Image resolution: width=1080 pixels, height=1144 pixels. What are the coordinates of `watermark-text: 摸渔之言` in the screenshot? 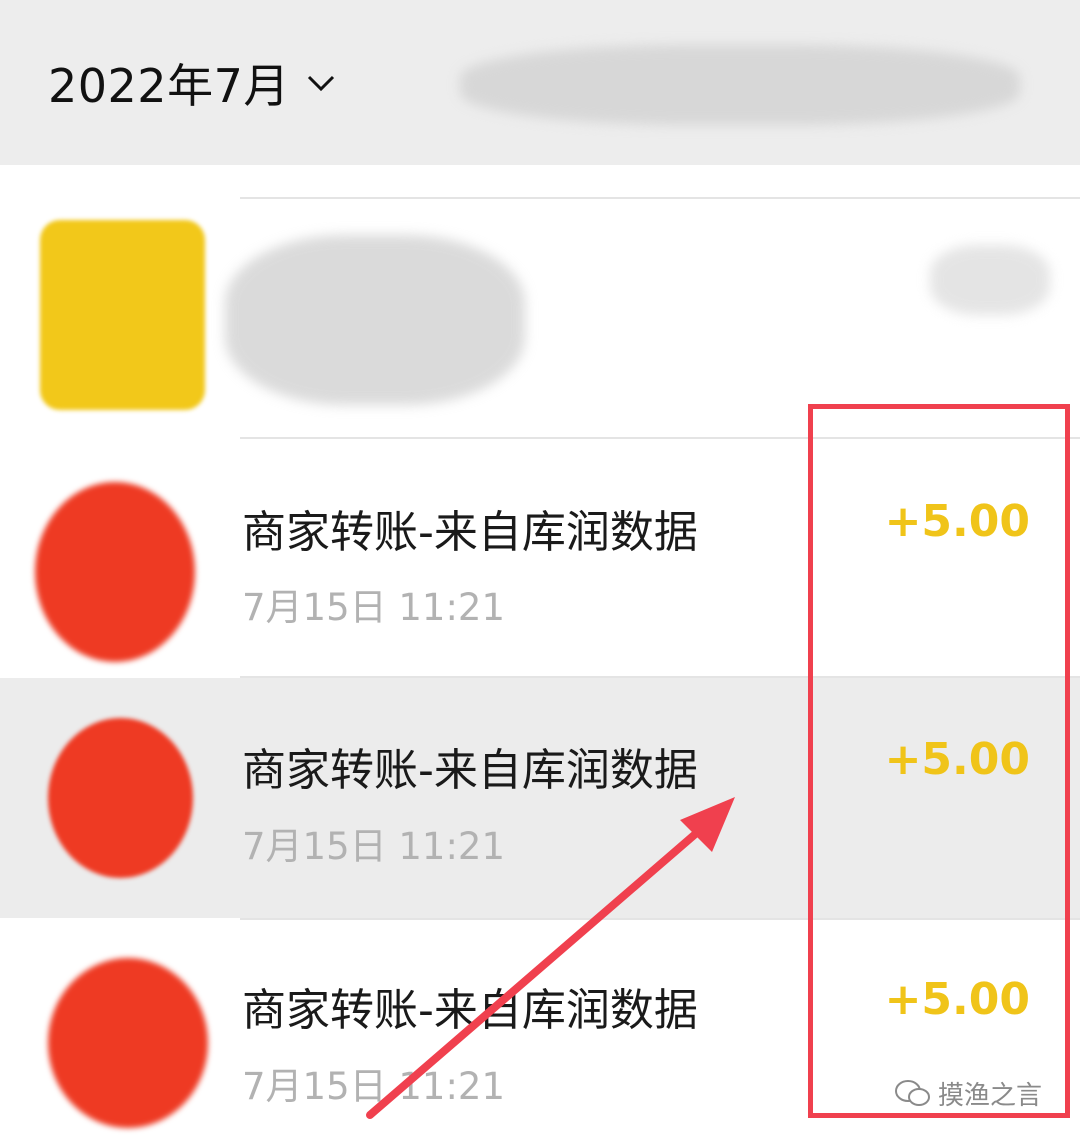 It's located at (989, 1096).